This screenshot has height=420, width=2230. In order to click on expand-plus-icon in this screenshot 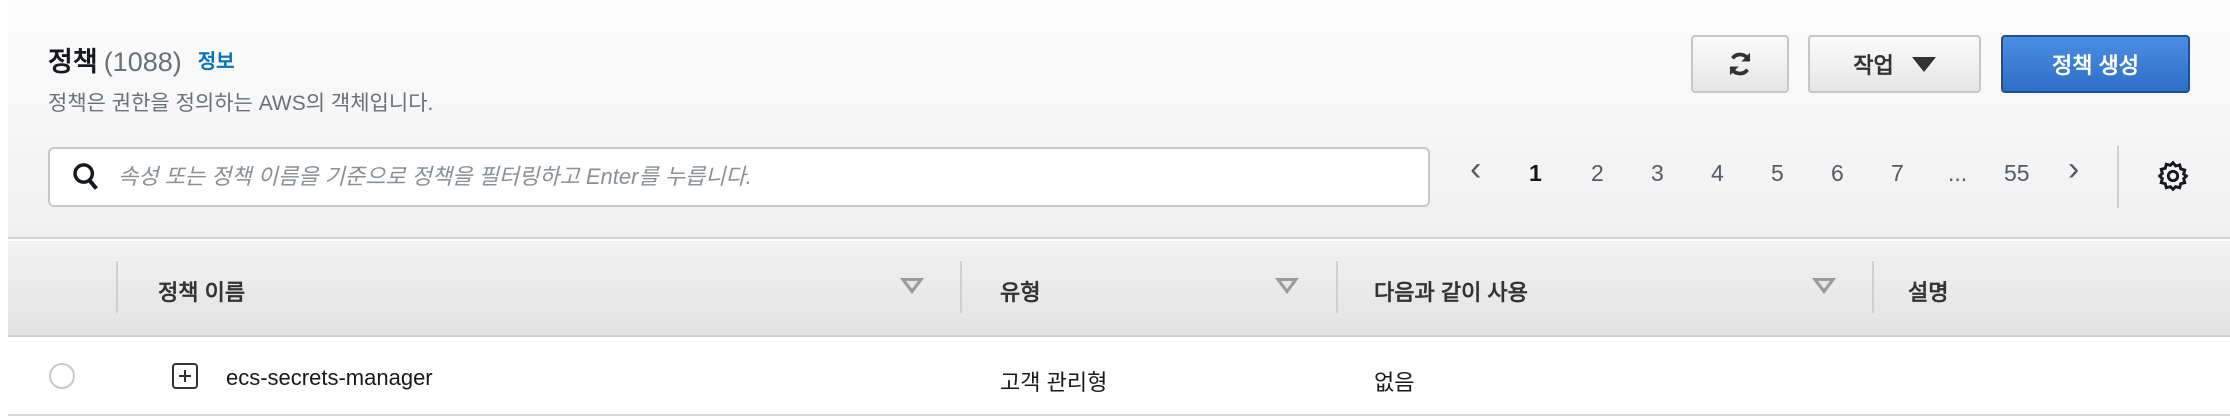, I will do `click(185, 376)`.